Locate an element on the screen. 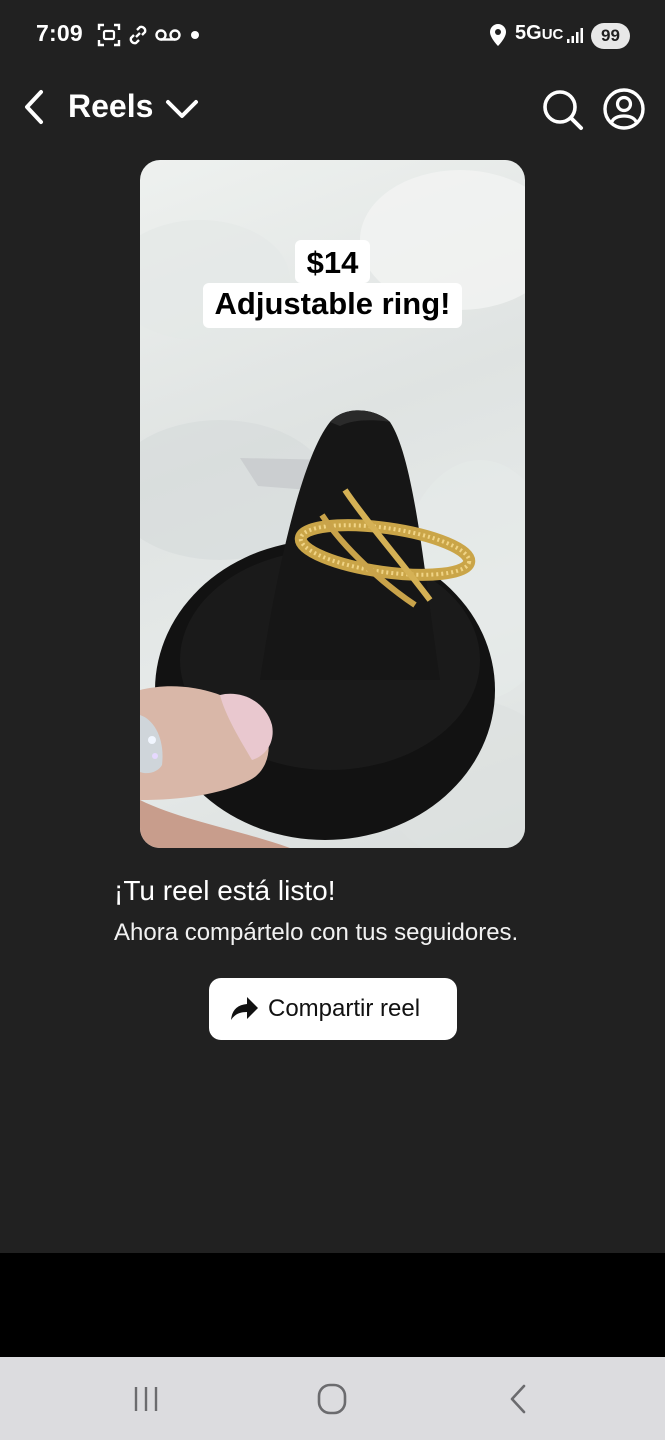 The image size is (665, 1440). reel-caption: $14 Adjustable ring! is located at coordinates (332, 284).